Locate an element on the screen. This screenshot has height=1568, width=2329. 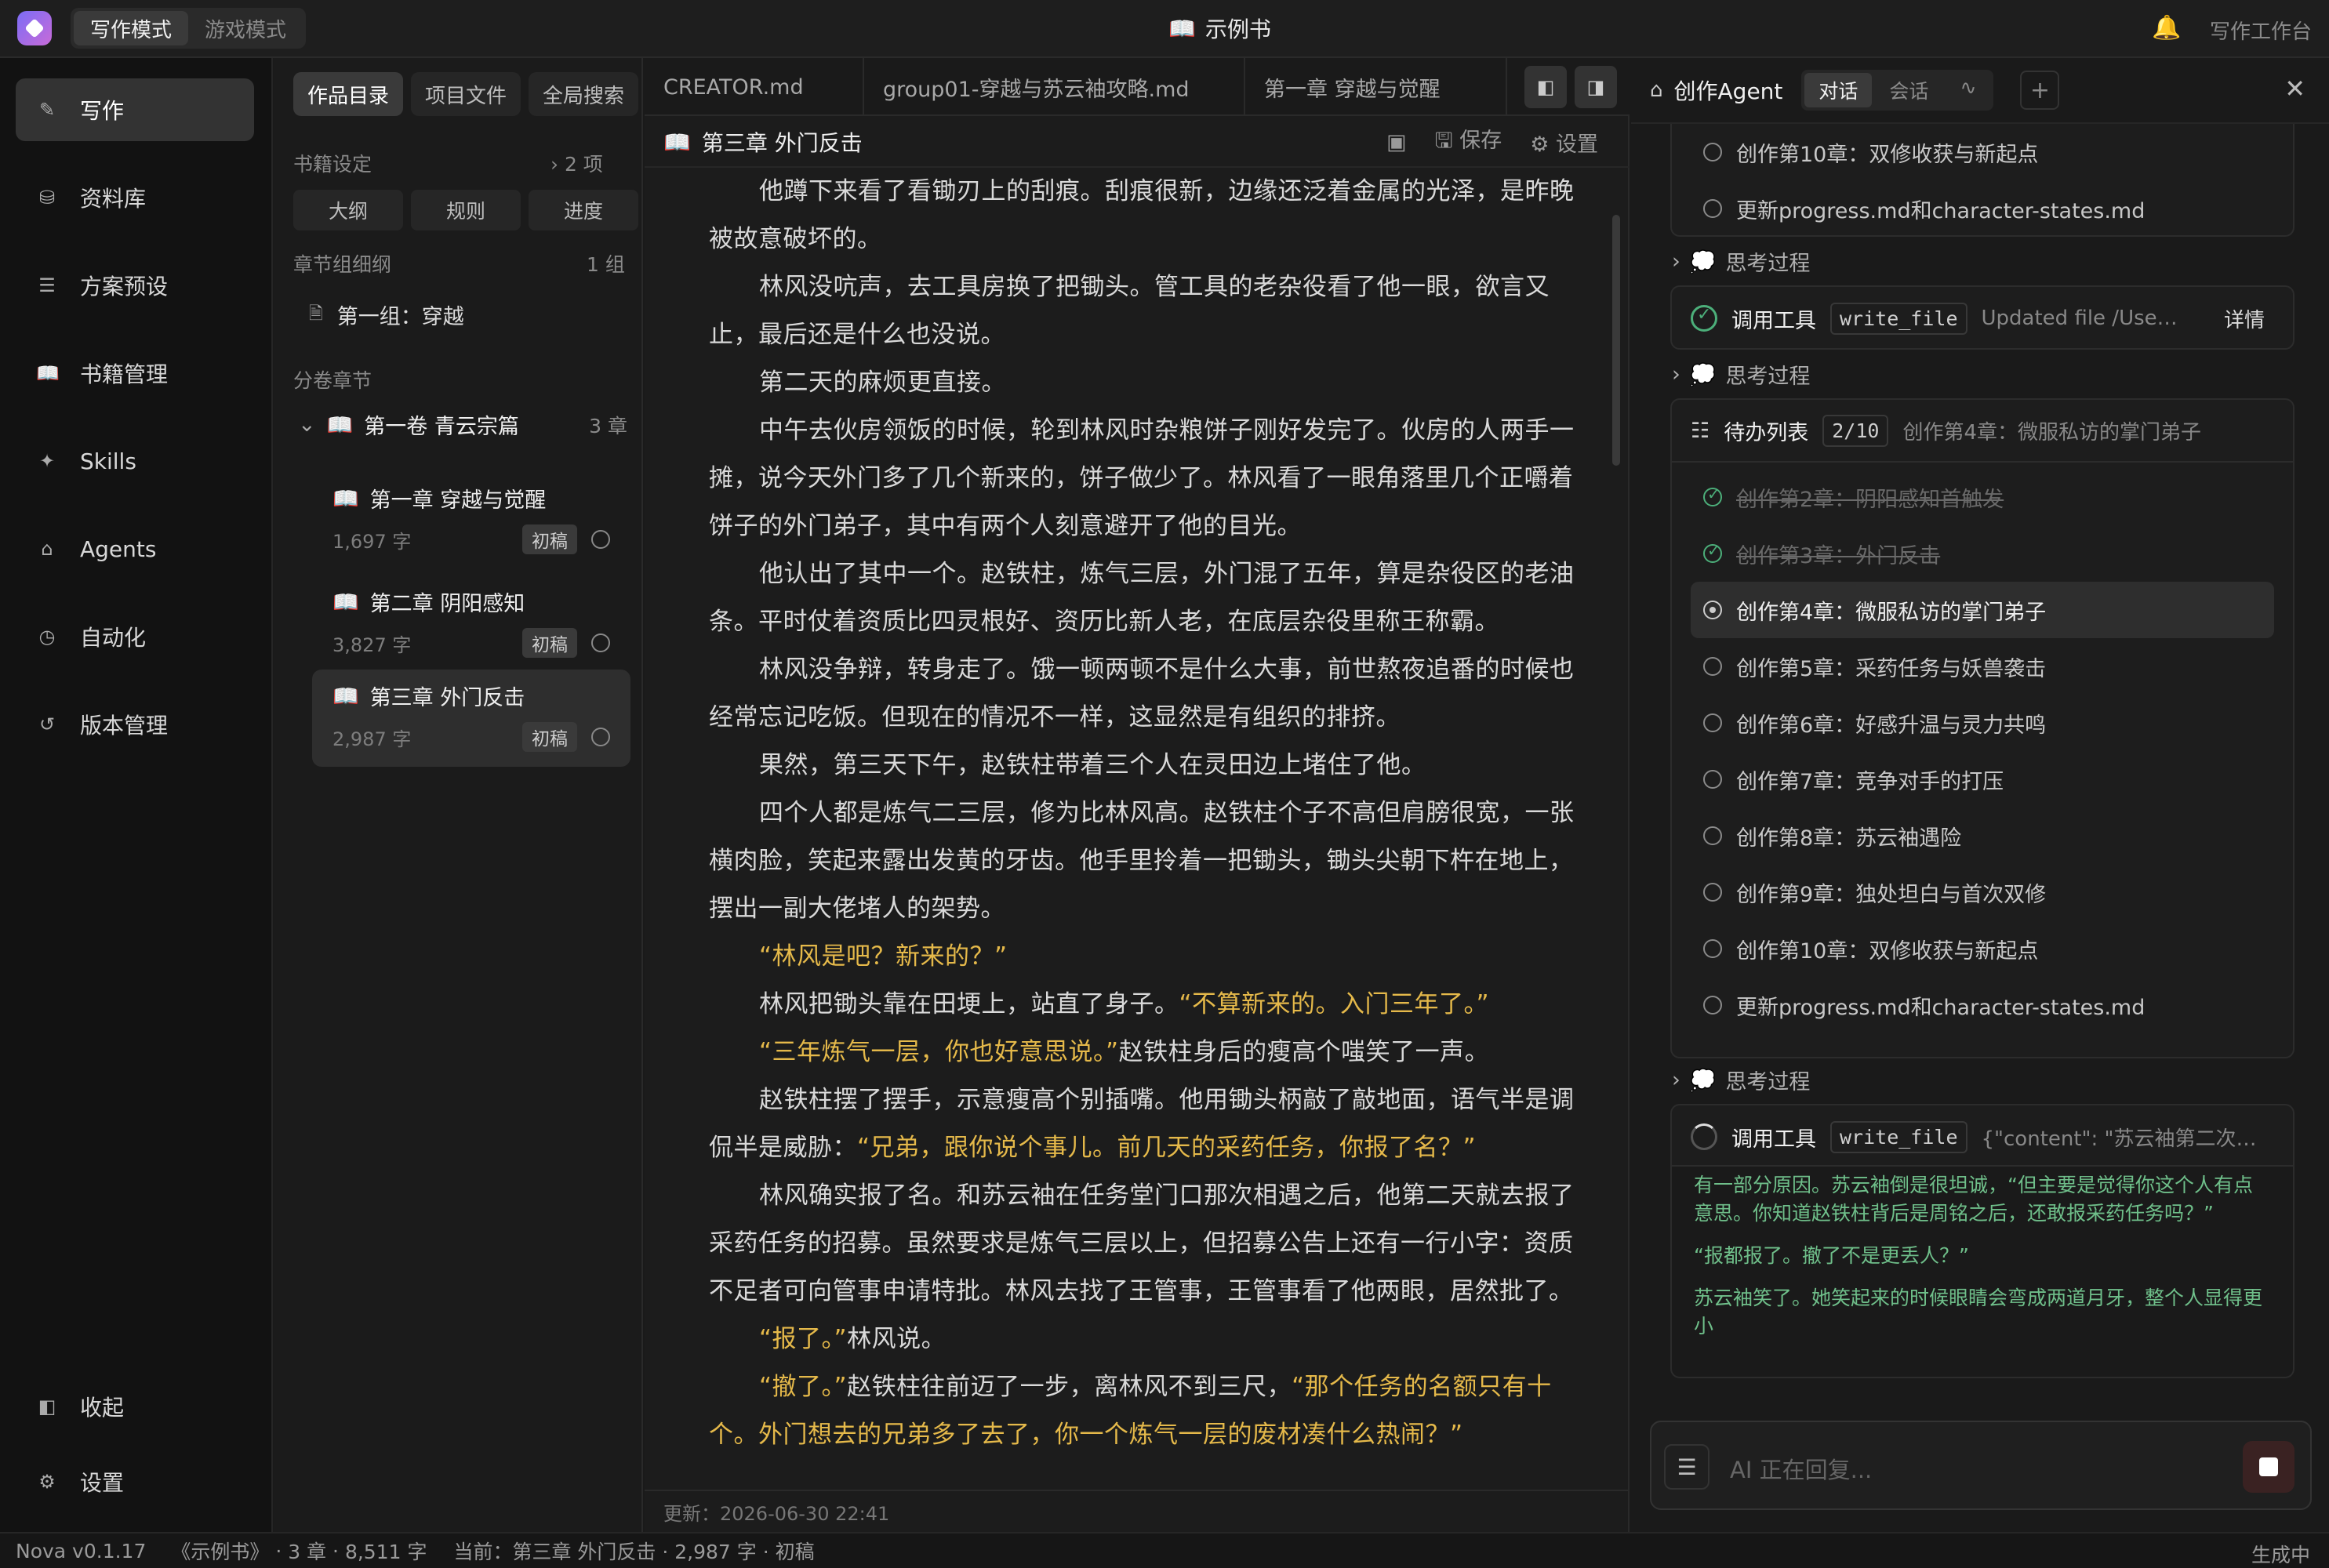
group-item: 🗎 第一组：穿越 is located at coordinates (386, 314).